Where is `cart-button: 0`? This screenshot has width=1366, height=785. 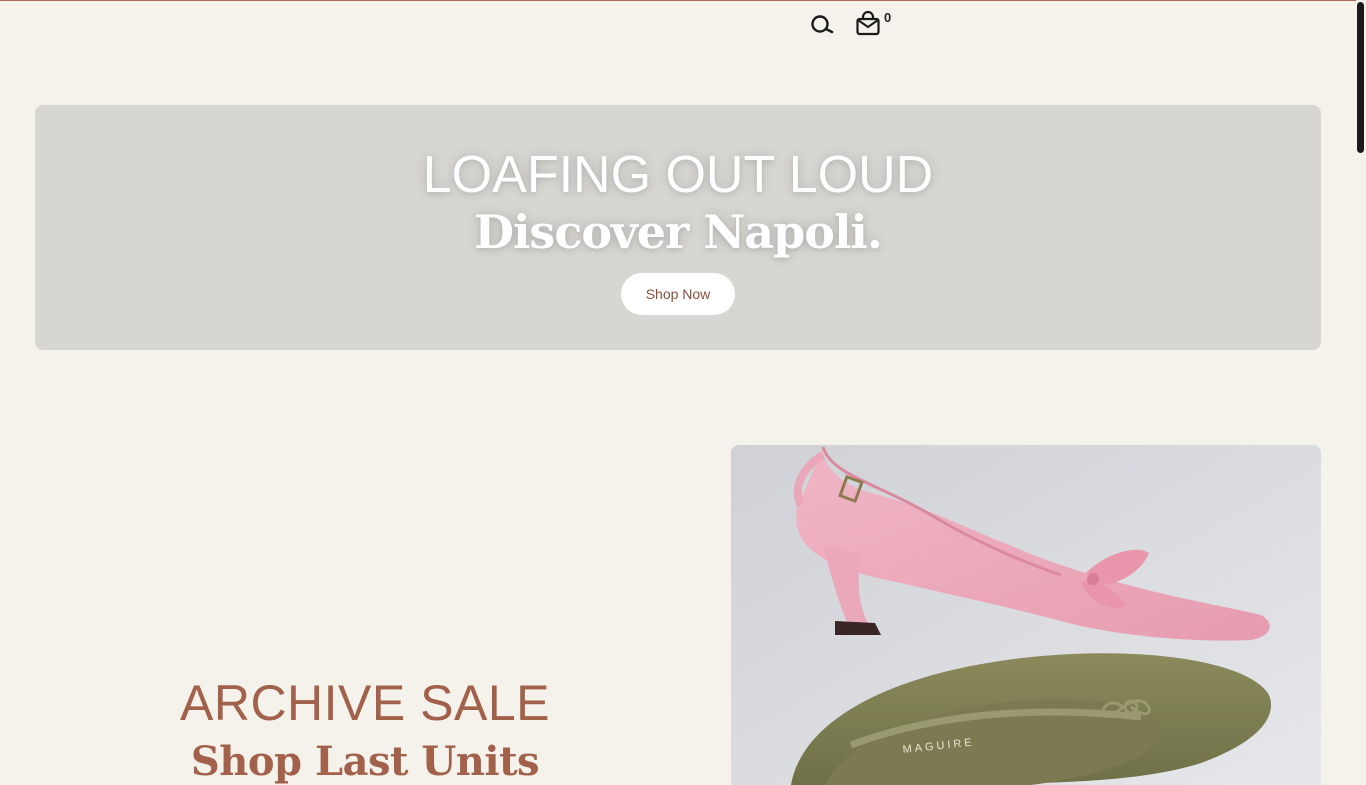 cart-button: 0 is located at coordinates (876, 23).